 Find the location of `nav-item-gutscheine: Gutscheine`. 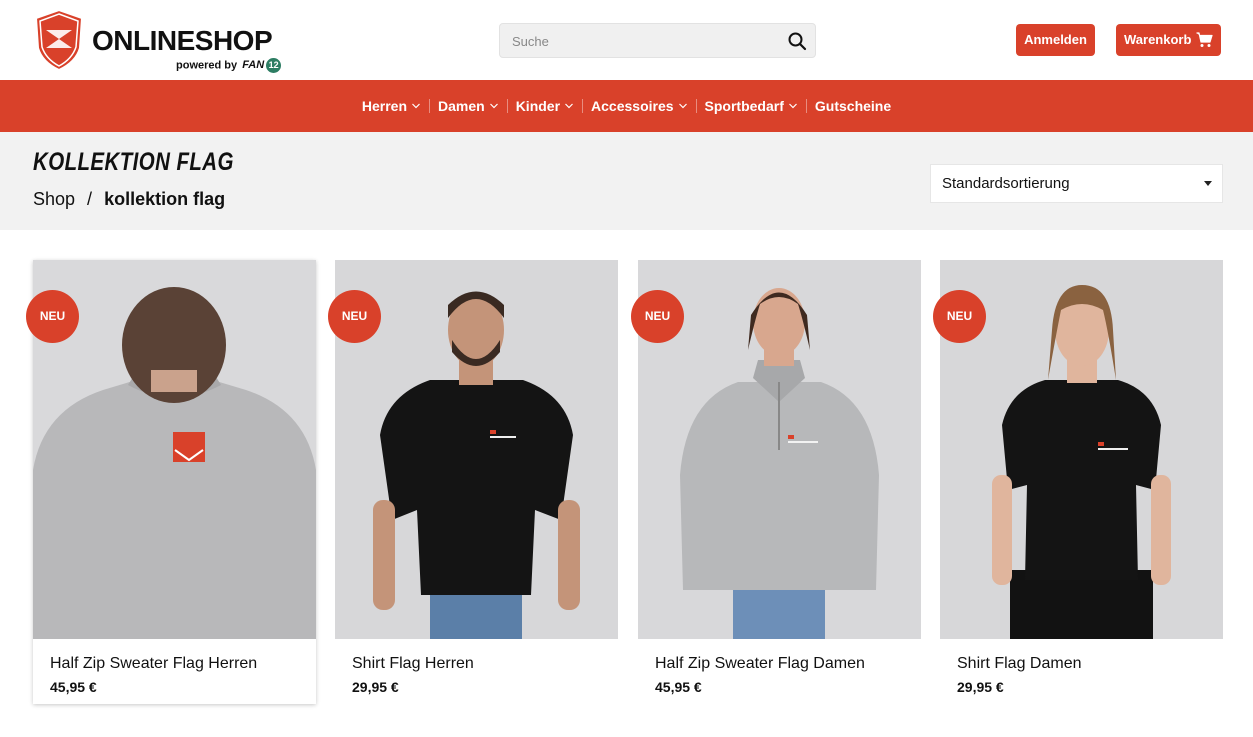

nav-item-gutscheine: Gutscheine is located at coordinates (853, 106).